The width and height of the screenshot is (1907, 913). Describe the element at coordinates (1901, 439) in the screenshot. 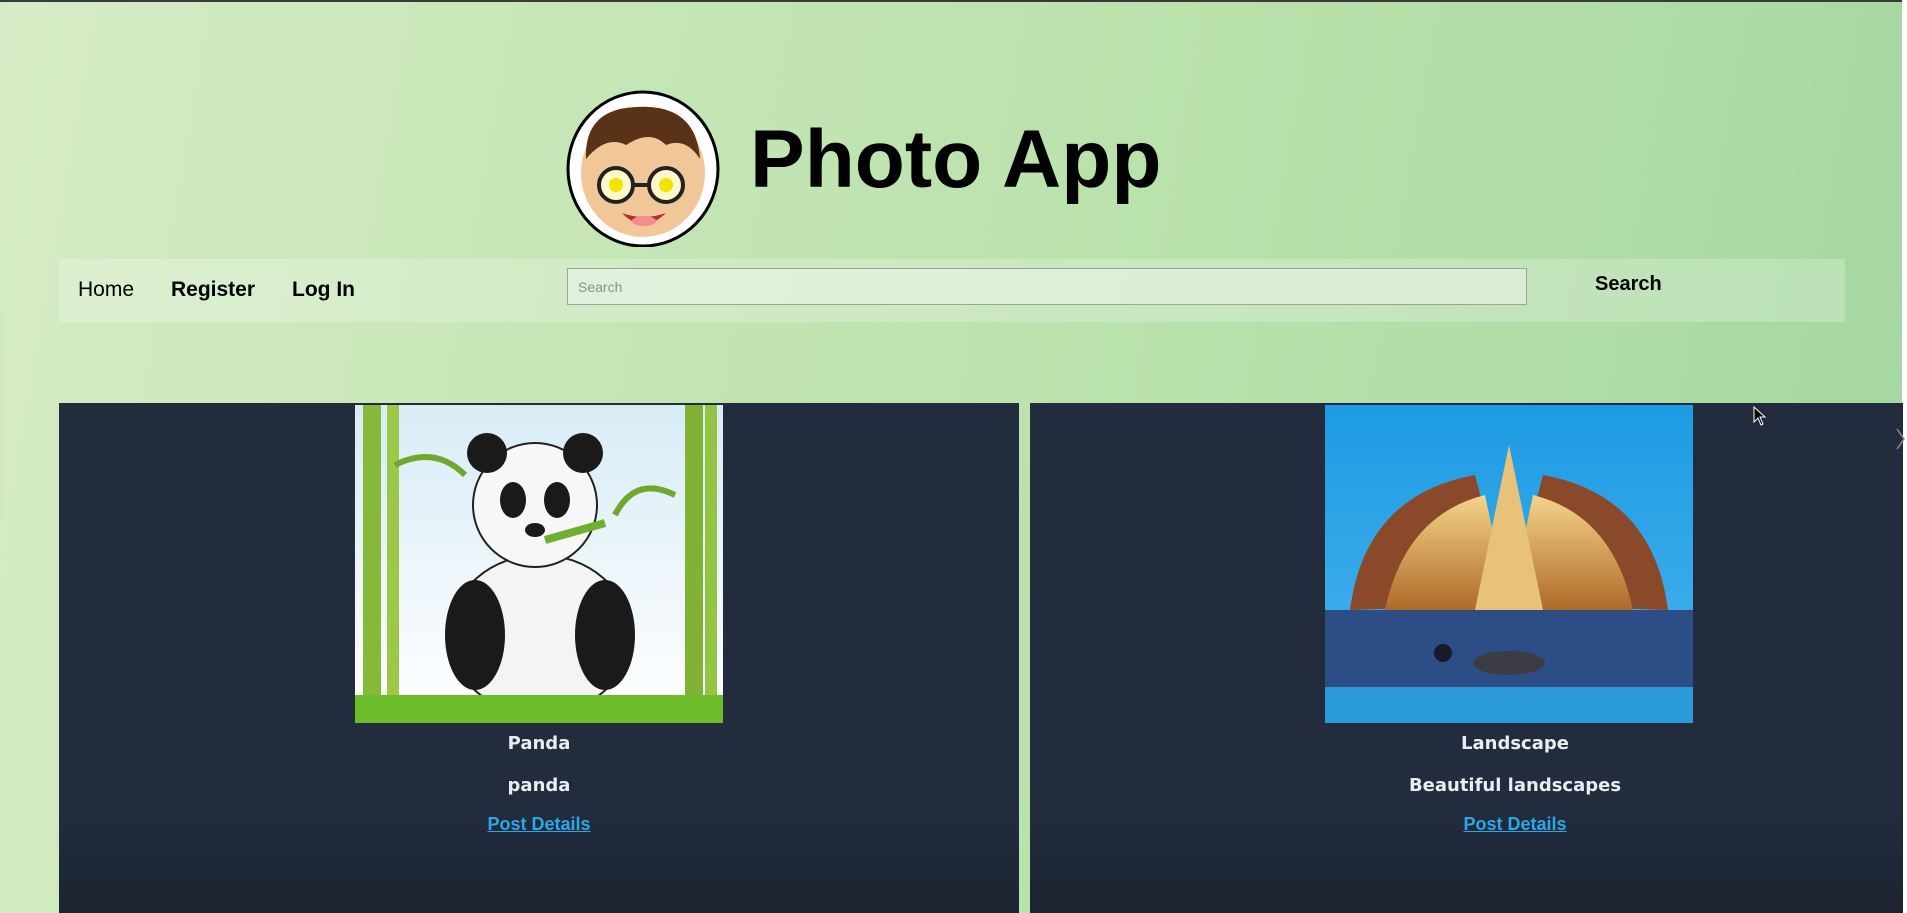

I see `carousel-next-arrow-icon` at that location.